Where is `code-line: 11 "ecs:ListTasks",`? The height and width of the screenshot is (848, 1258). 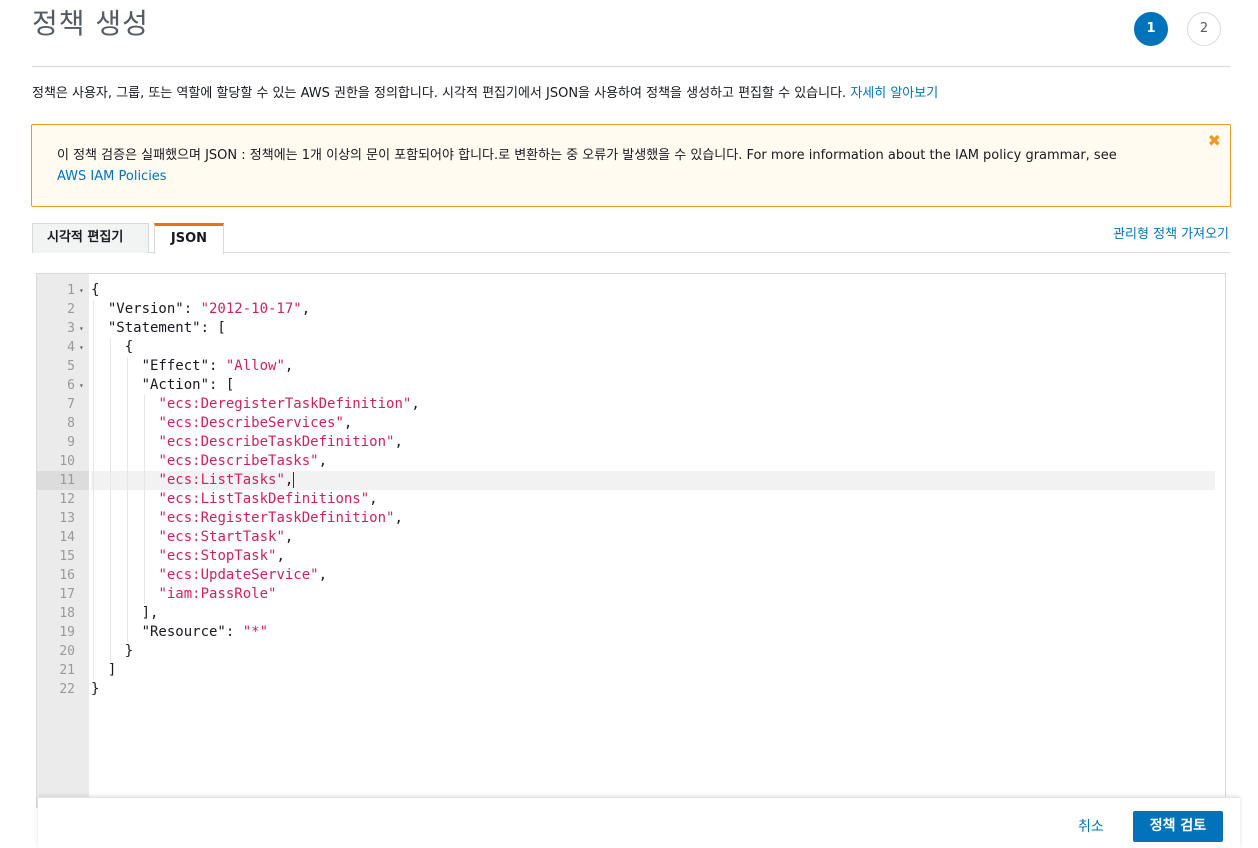
code-line: 11 "ecs:ListTasks", is located at coordinates (631, 480).